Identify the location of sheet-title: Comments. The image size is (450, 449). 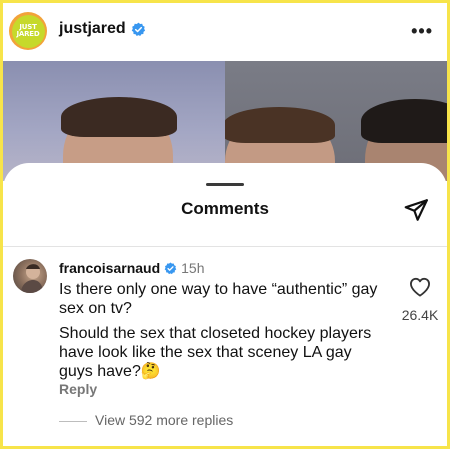
(225, 208).